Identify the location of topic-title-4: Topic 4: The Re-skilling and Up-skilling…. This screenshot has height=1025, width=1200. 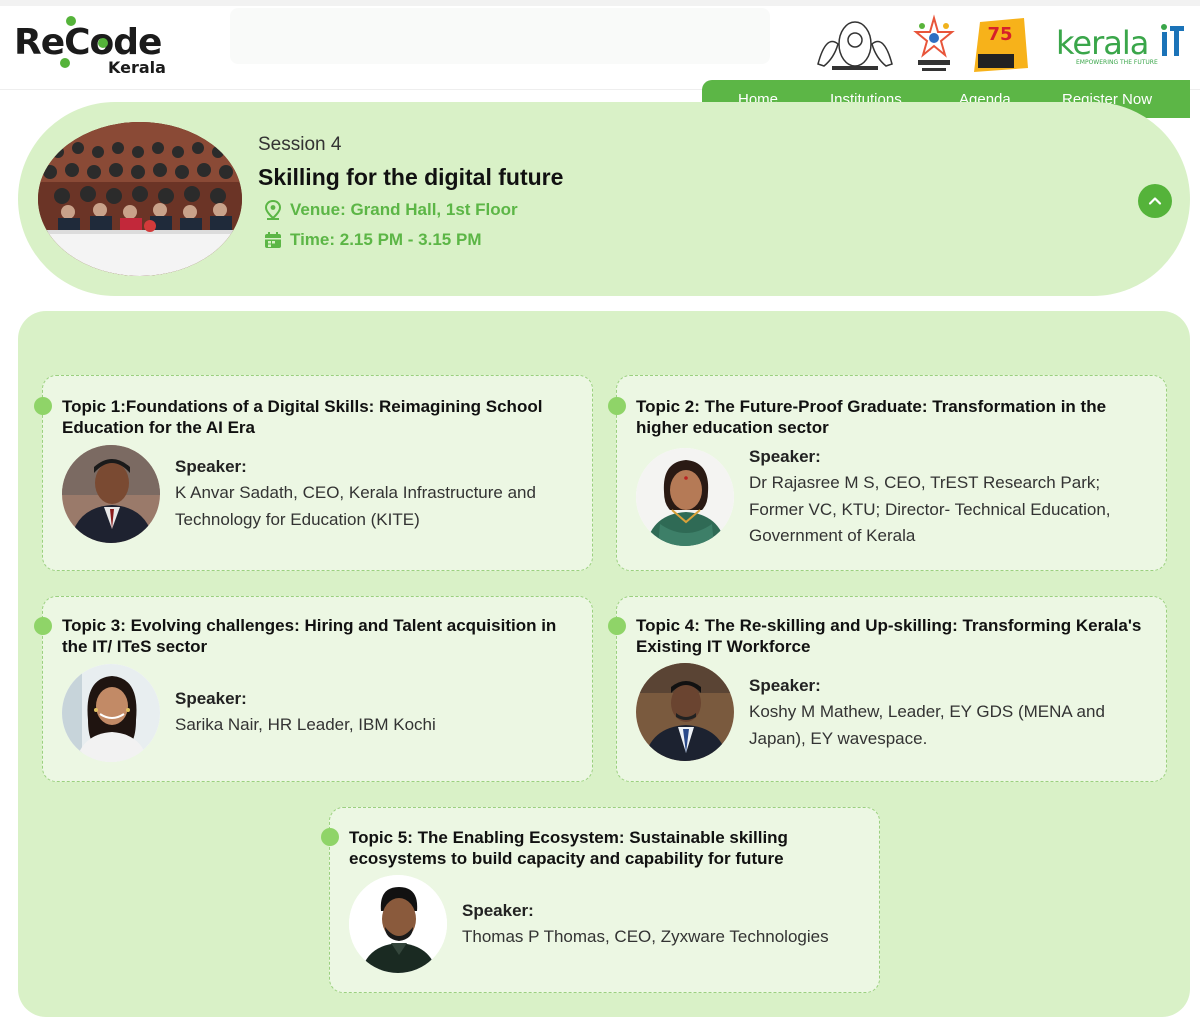
(889, 636).